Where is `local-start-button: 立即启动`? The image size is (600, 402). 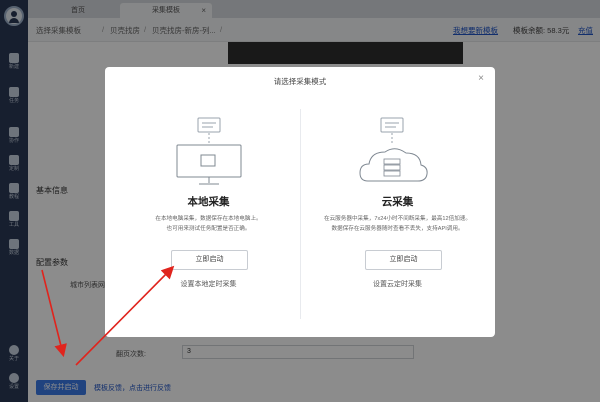
local-start-button: 立即启动 is located at coordinates (209, 260).